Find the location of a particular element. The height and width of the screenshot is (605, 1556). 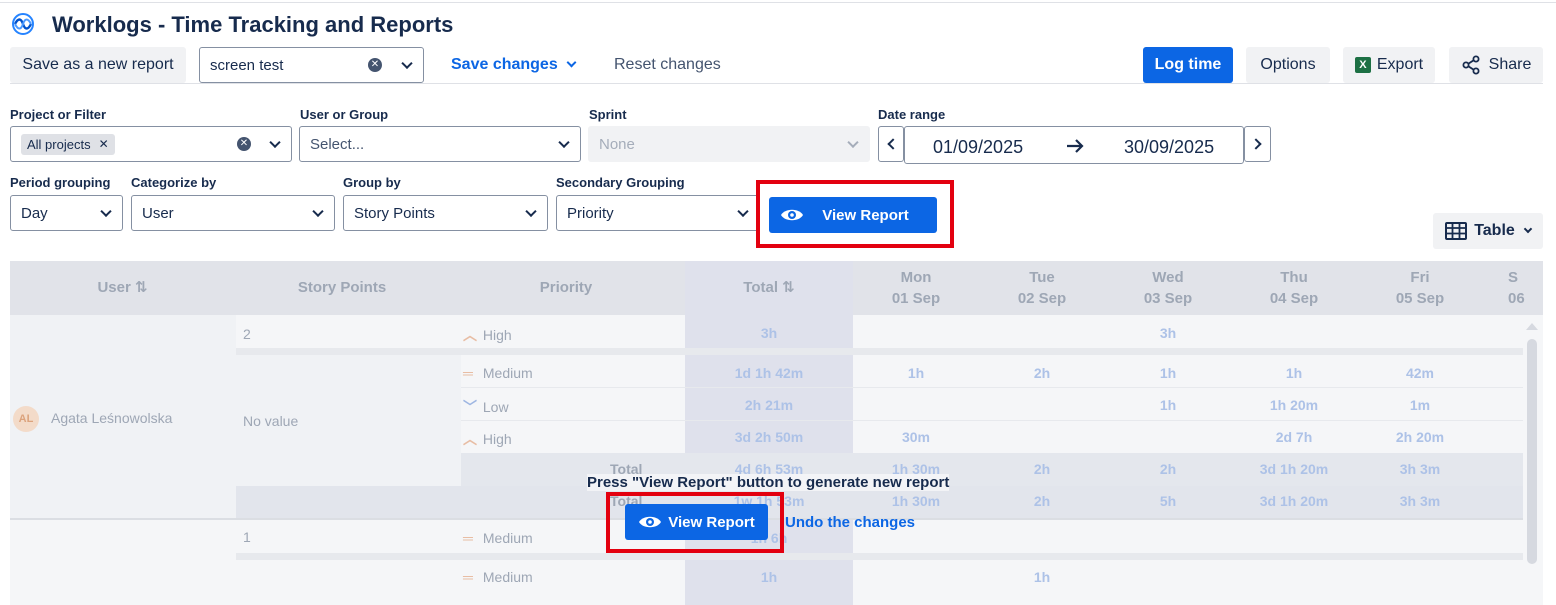

view-report-button: View Report is located at coordinates (853, 215).